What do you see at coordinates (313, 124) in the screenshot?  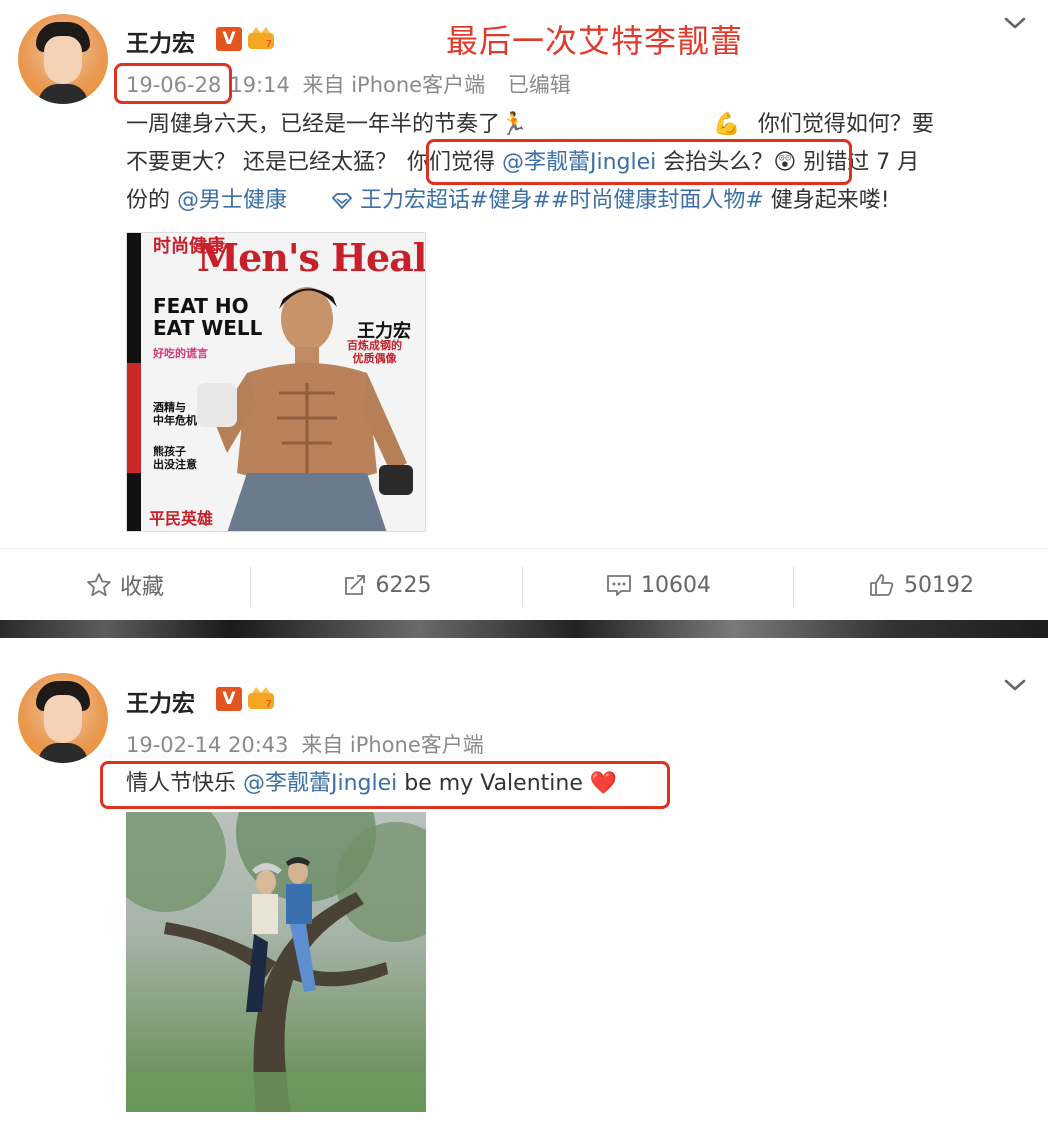 I see `text-segment: 一周健身六天，已经是一年半的节奏了` at bounding box center [313, 124].